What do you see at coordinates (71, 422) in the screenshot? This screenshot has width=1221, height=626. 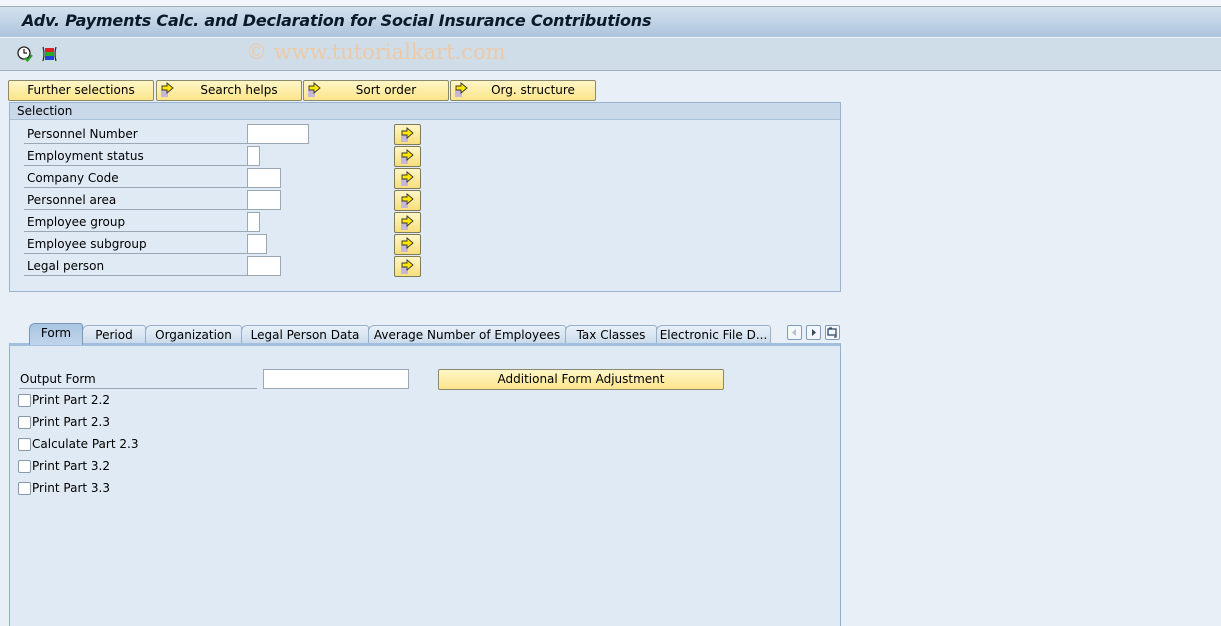 I see `checkbox-label: Print Part 2.3` at bounding box center [71, 422].